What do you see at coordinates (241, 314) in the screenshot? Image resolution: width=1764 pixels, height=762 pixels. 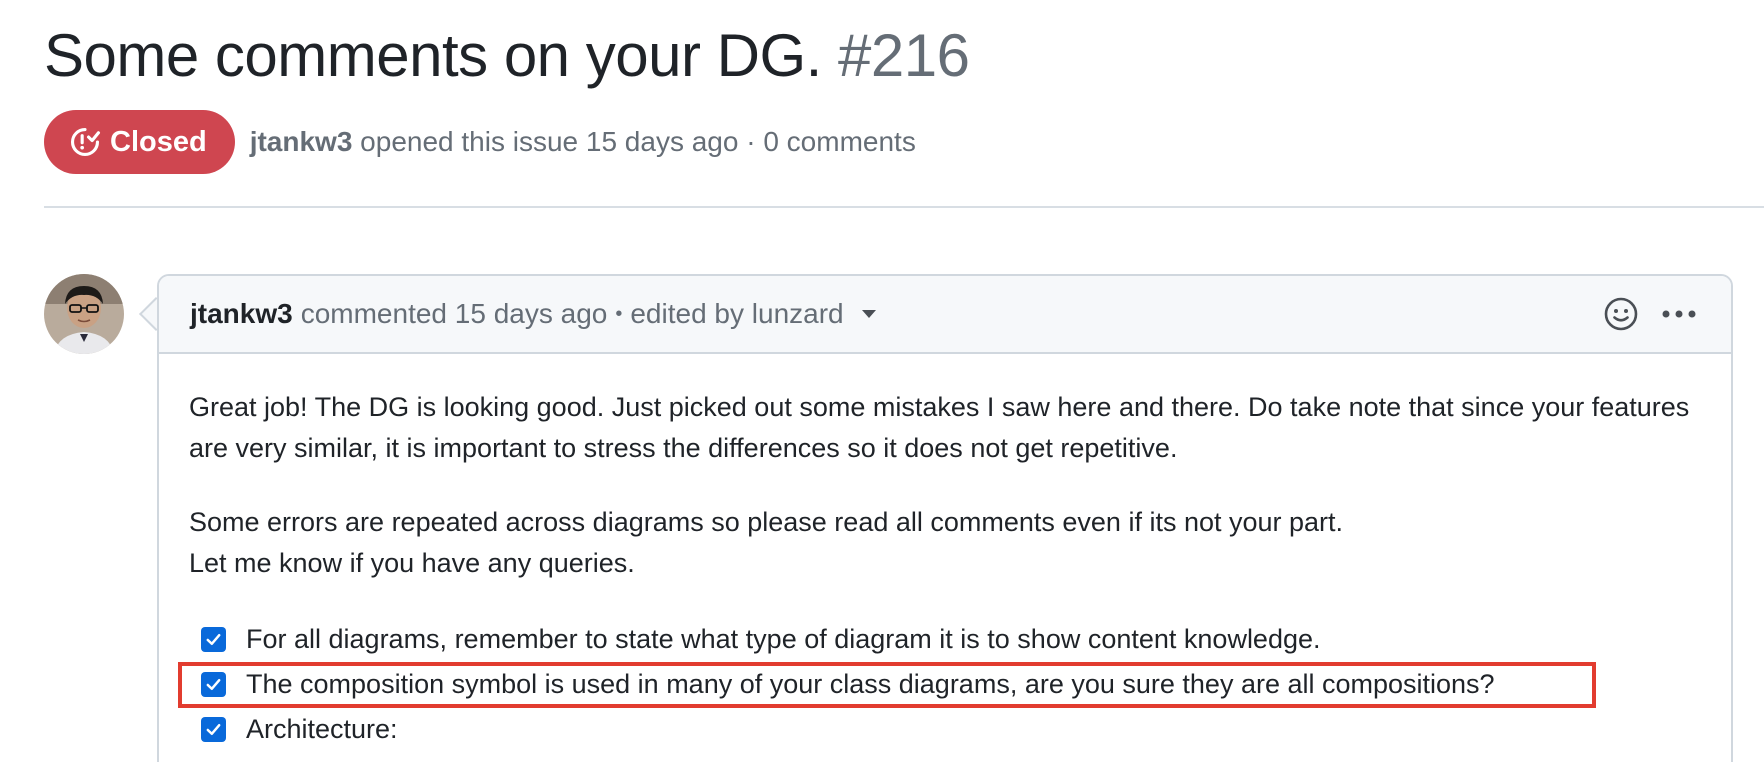 I see `comment-author-link: jtankw3` at bounding box center [241, 314].